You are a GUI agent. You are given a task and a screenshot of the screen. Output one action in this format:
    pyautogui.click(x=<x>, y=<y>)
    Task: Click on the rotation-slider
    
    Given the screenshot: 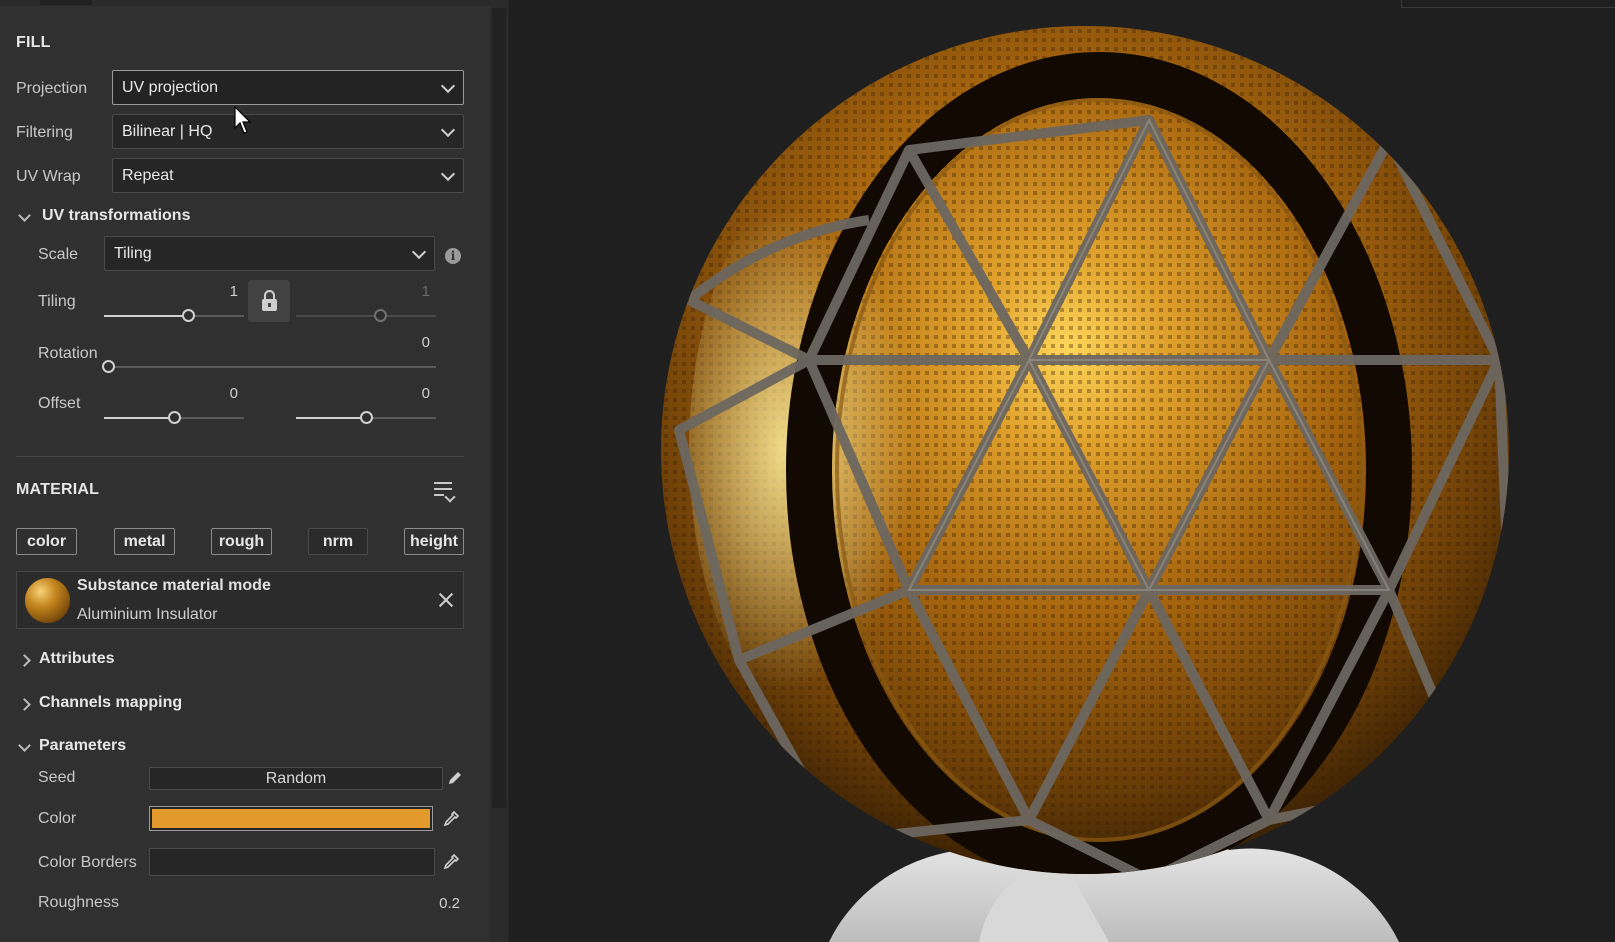 What is the action you would take?
    pyautogui.click(x=270, y=367)
    